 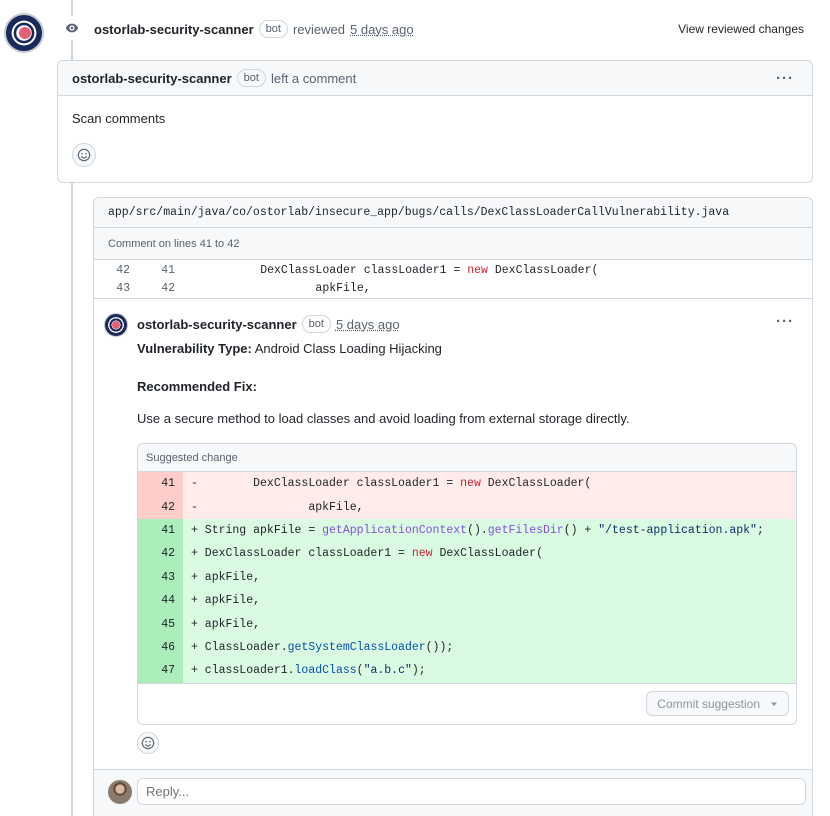 What do you see at coordinates (467, 458) in the screenshot?
I see `suggested-change-label: Suggested change` at bounding box center [467, 458].